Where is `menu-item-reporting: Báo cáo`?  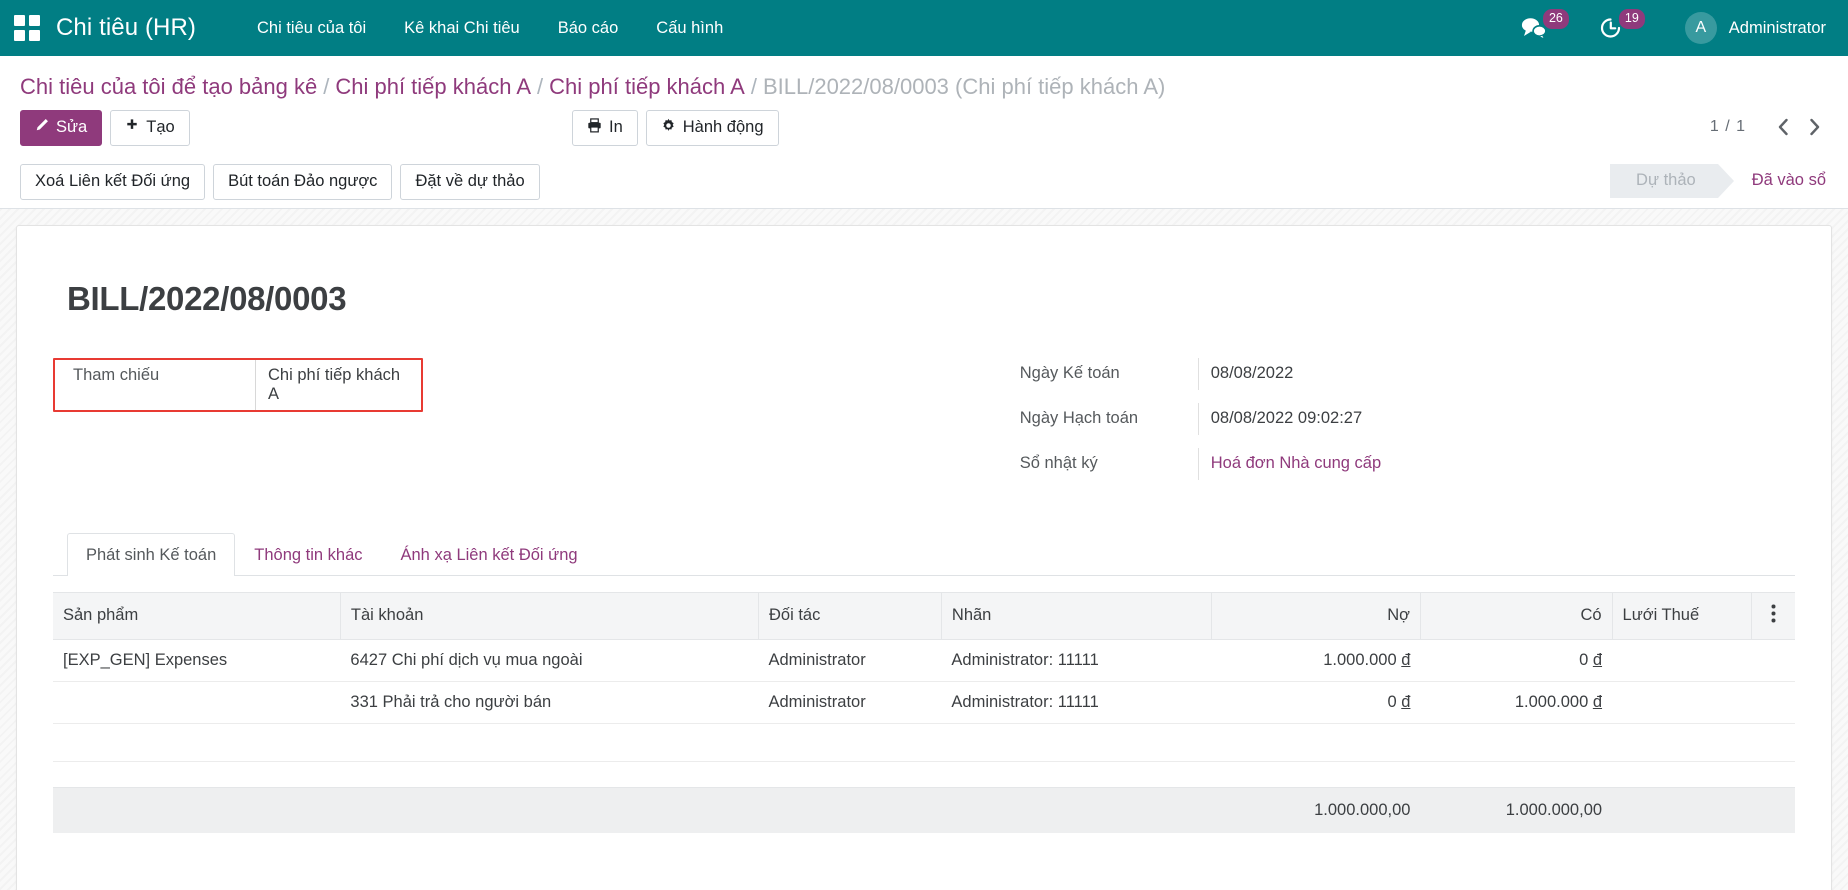
menu-item-reporting: Báo cáo is located at coordinates (588, 28).